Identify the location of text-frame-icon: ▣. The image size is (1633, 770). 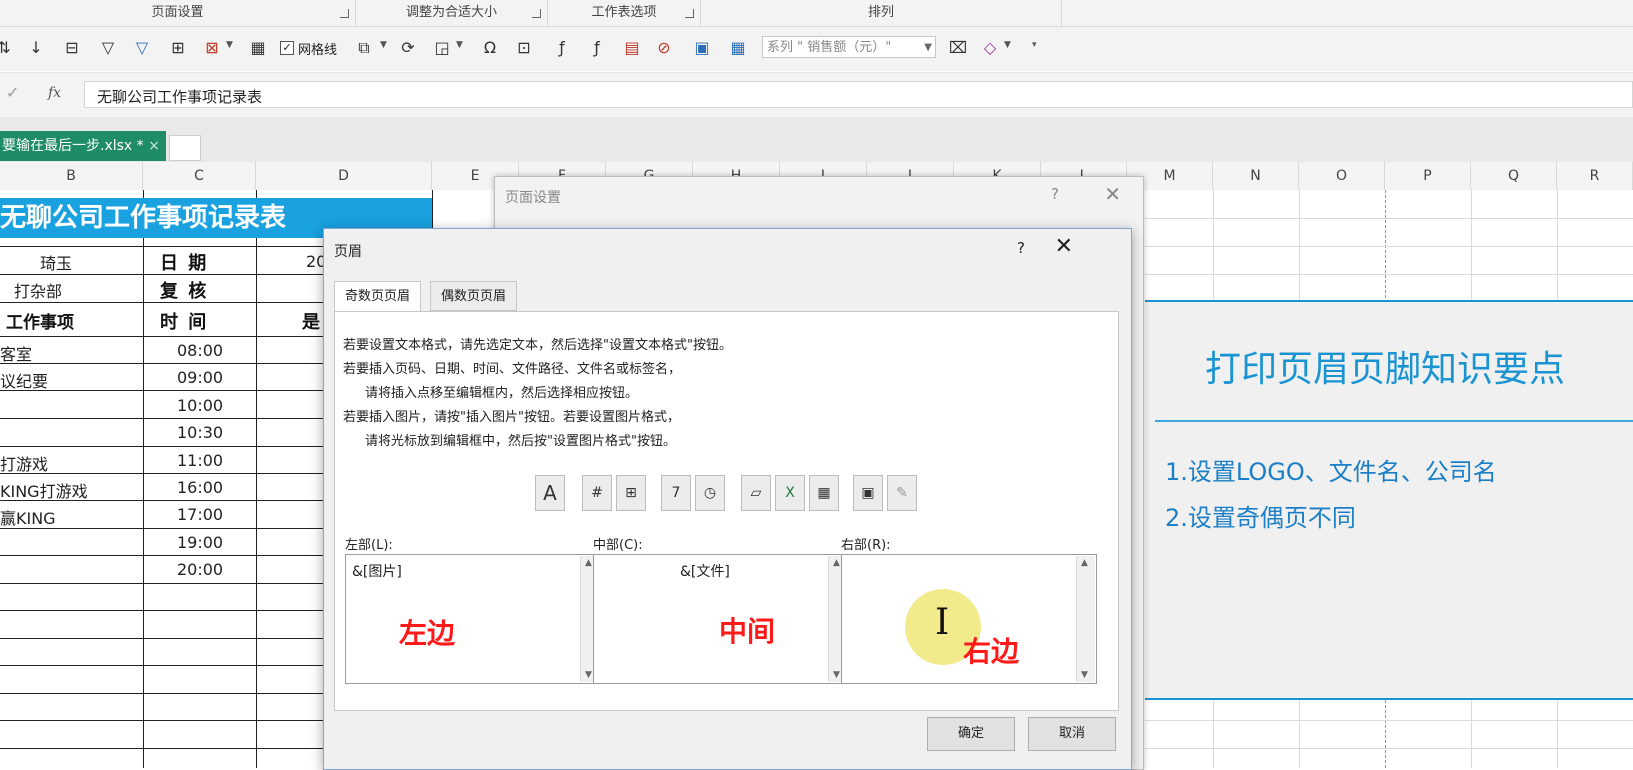
(702, 48).